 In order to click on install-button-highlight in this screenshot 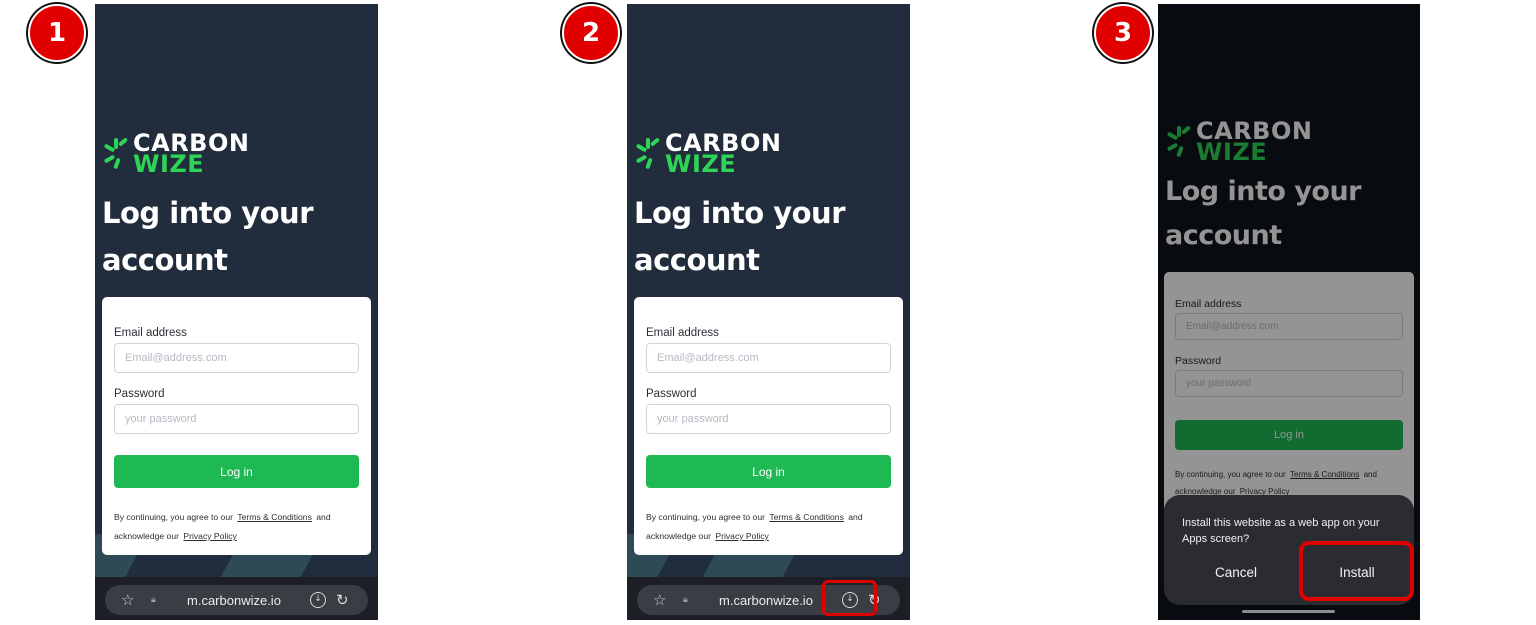, I will do `click(1356, 571)`.